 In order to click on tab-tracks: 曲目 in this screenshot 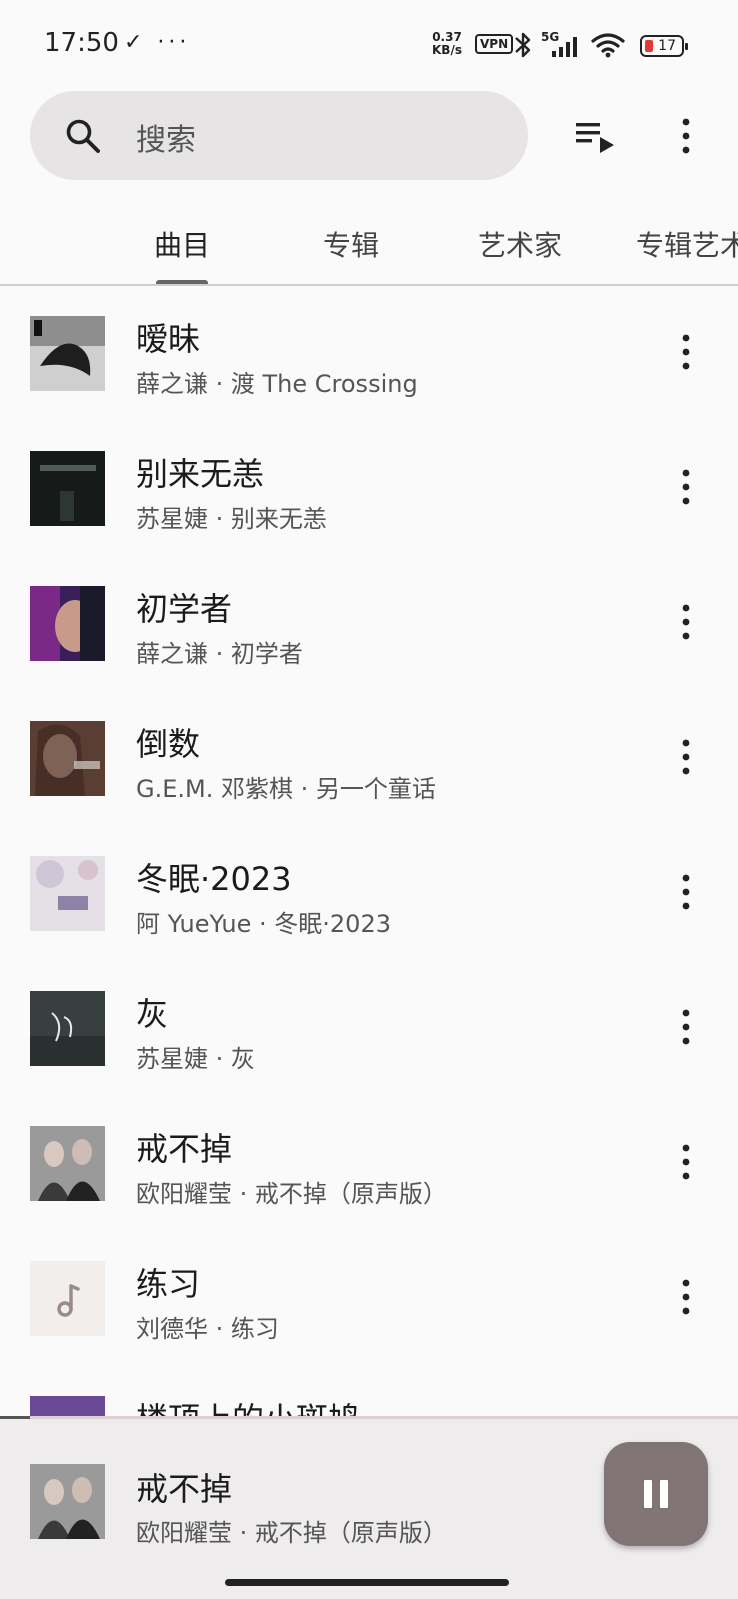, I will do `click(182, 244)`.